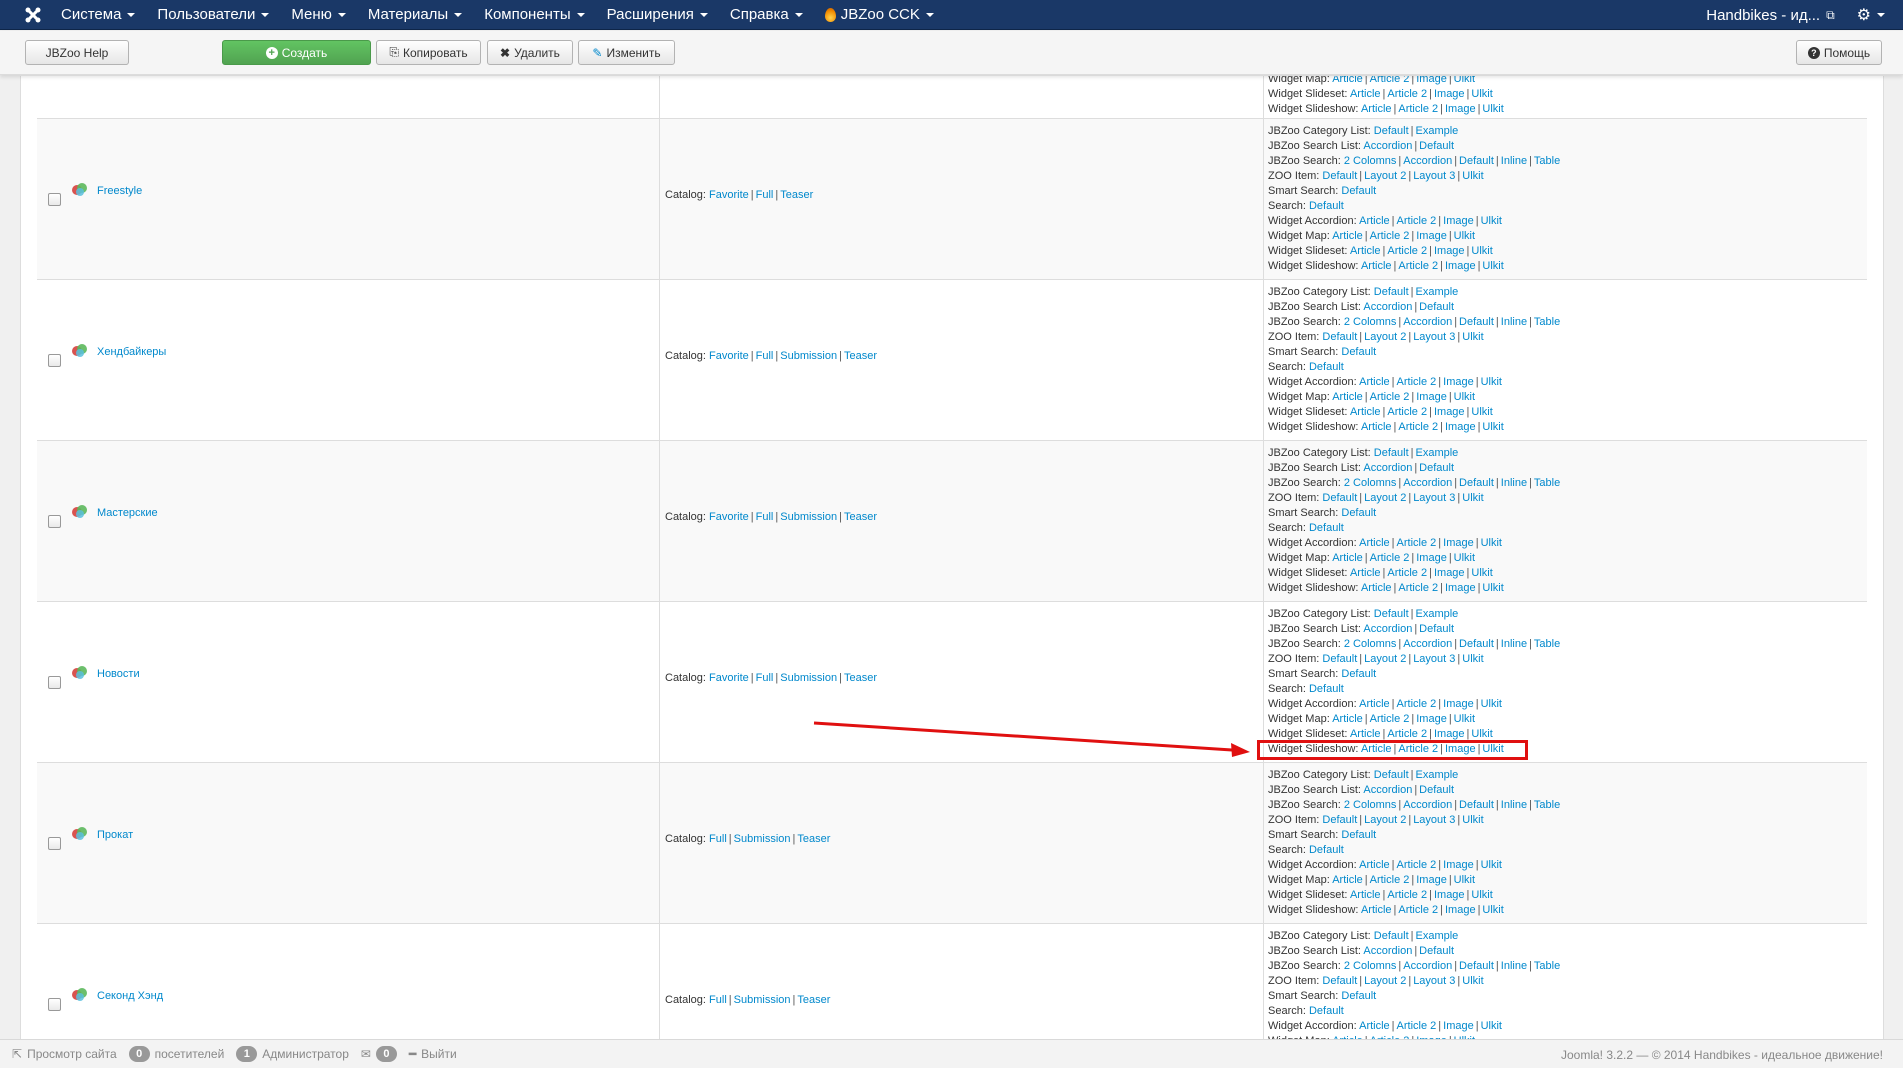 The height and width of the screenshot is (1068, 1903). What do you see at coordinates (626, 52) in the screenshot?
I see `edit-button: ✎ Изменить` at bounding box center [626, 52].